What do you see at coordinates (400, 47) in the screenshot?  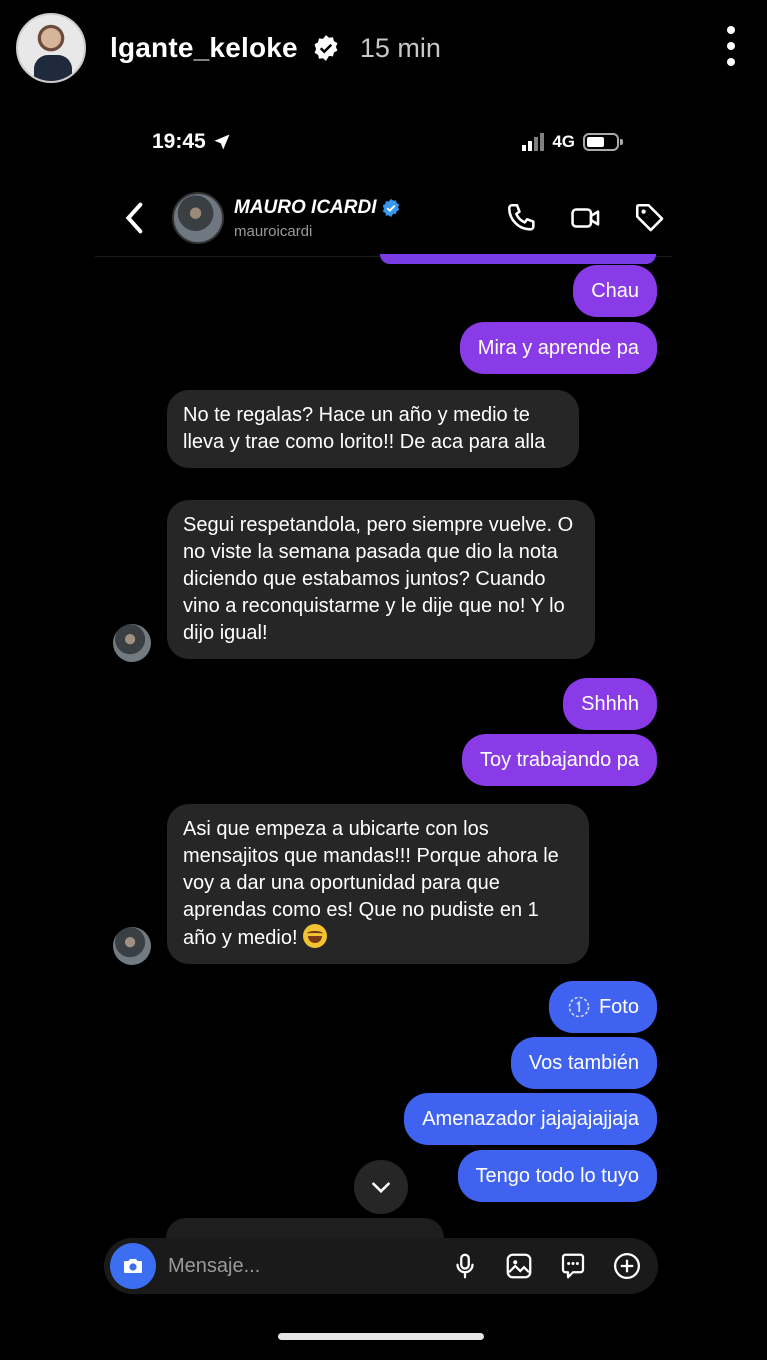 I see `story-time: 15 min` at bounding box center [400, 47].